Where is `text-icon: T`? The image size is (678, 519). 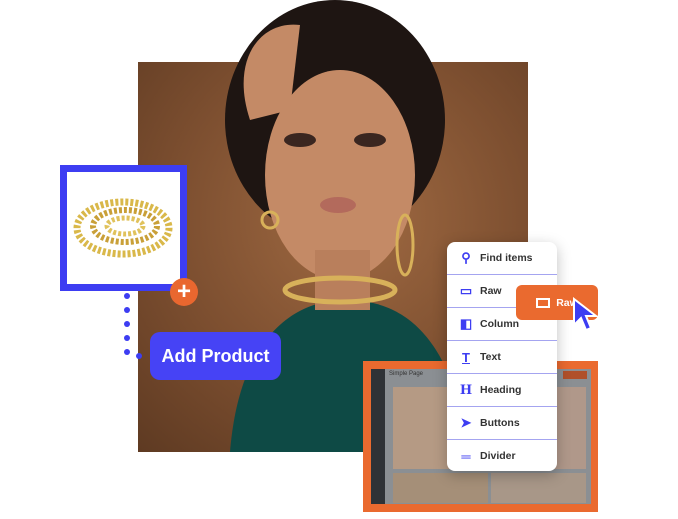 text-icon: T is located at coordinates (466, 357).